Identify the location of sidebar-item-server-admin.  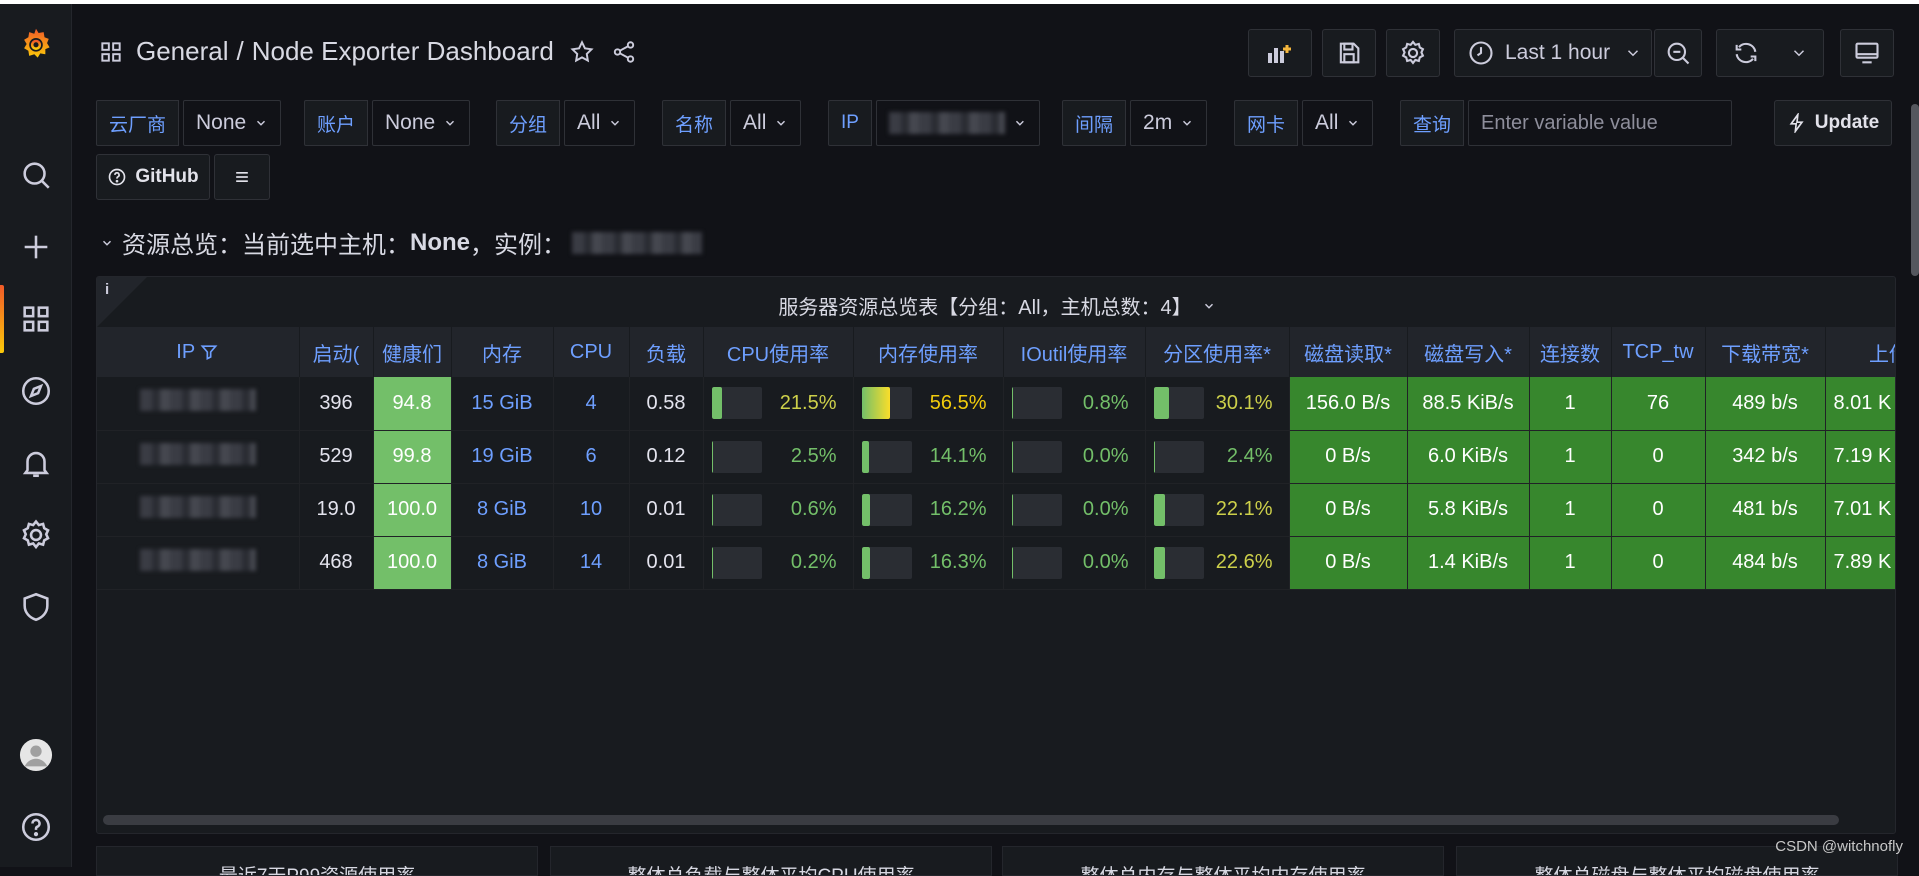
(36, 607).